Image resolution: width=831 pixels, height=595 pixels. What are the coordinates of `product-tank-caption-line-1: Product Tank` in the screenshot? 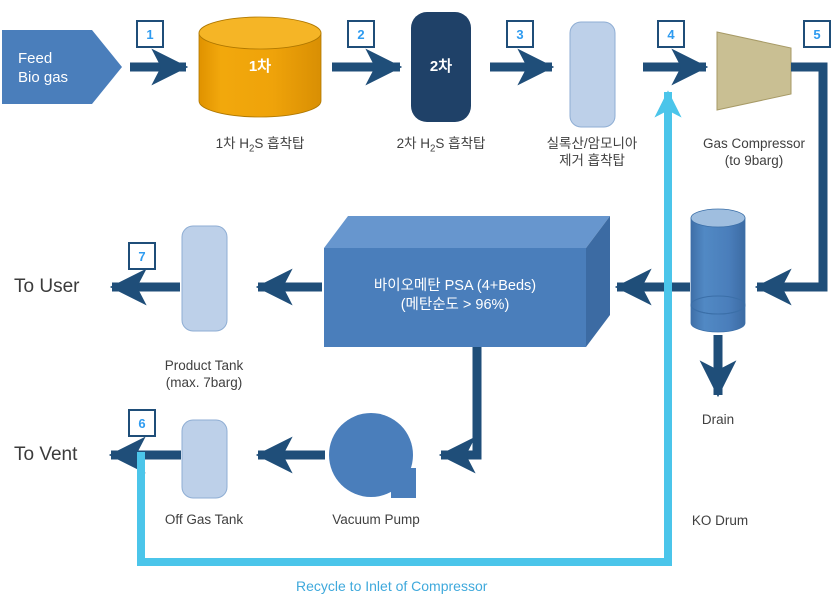 It's located at (204, 365).